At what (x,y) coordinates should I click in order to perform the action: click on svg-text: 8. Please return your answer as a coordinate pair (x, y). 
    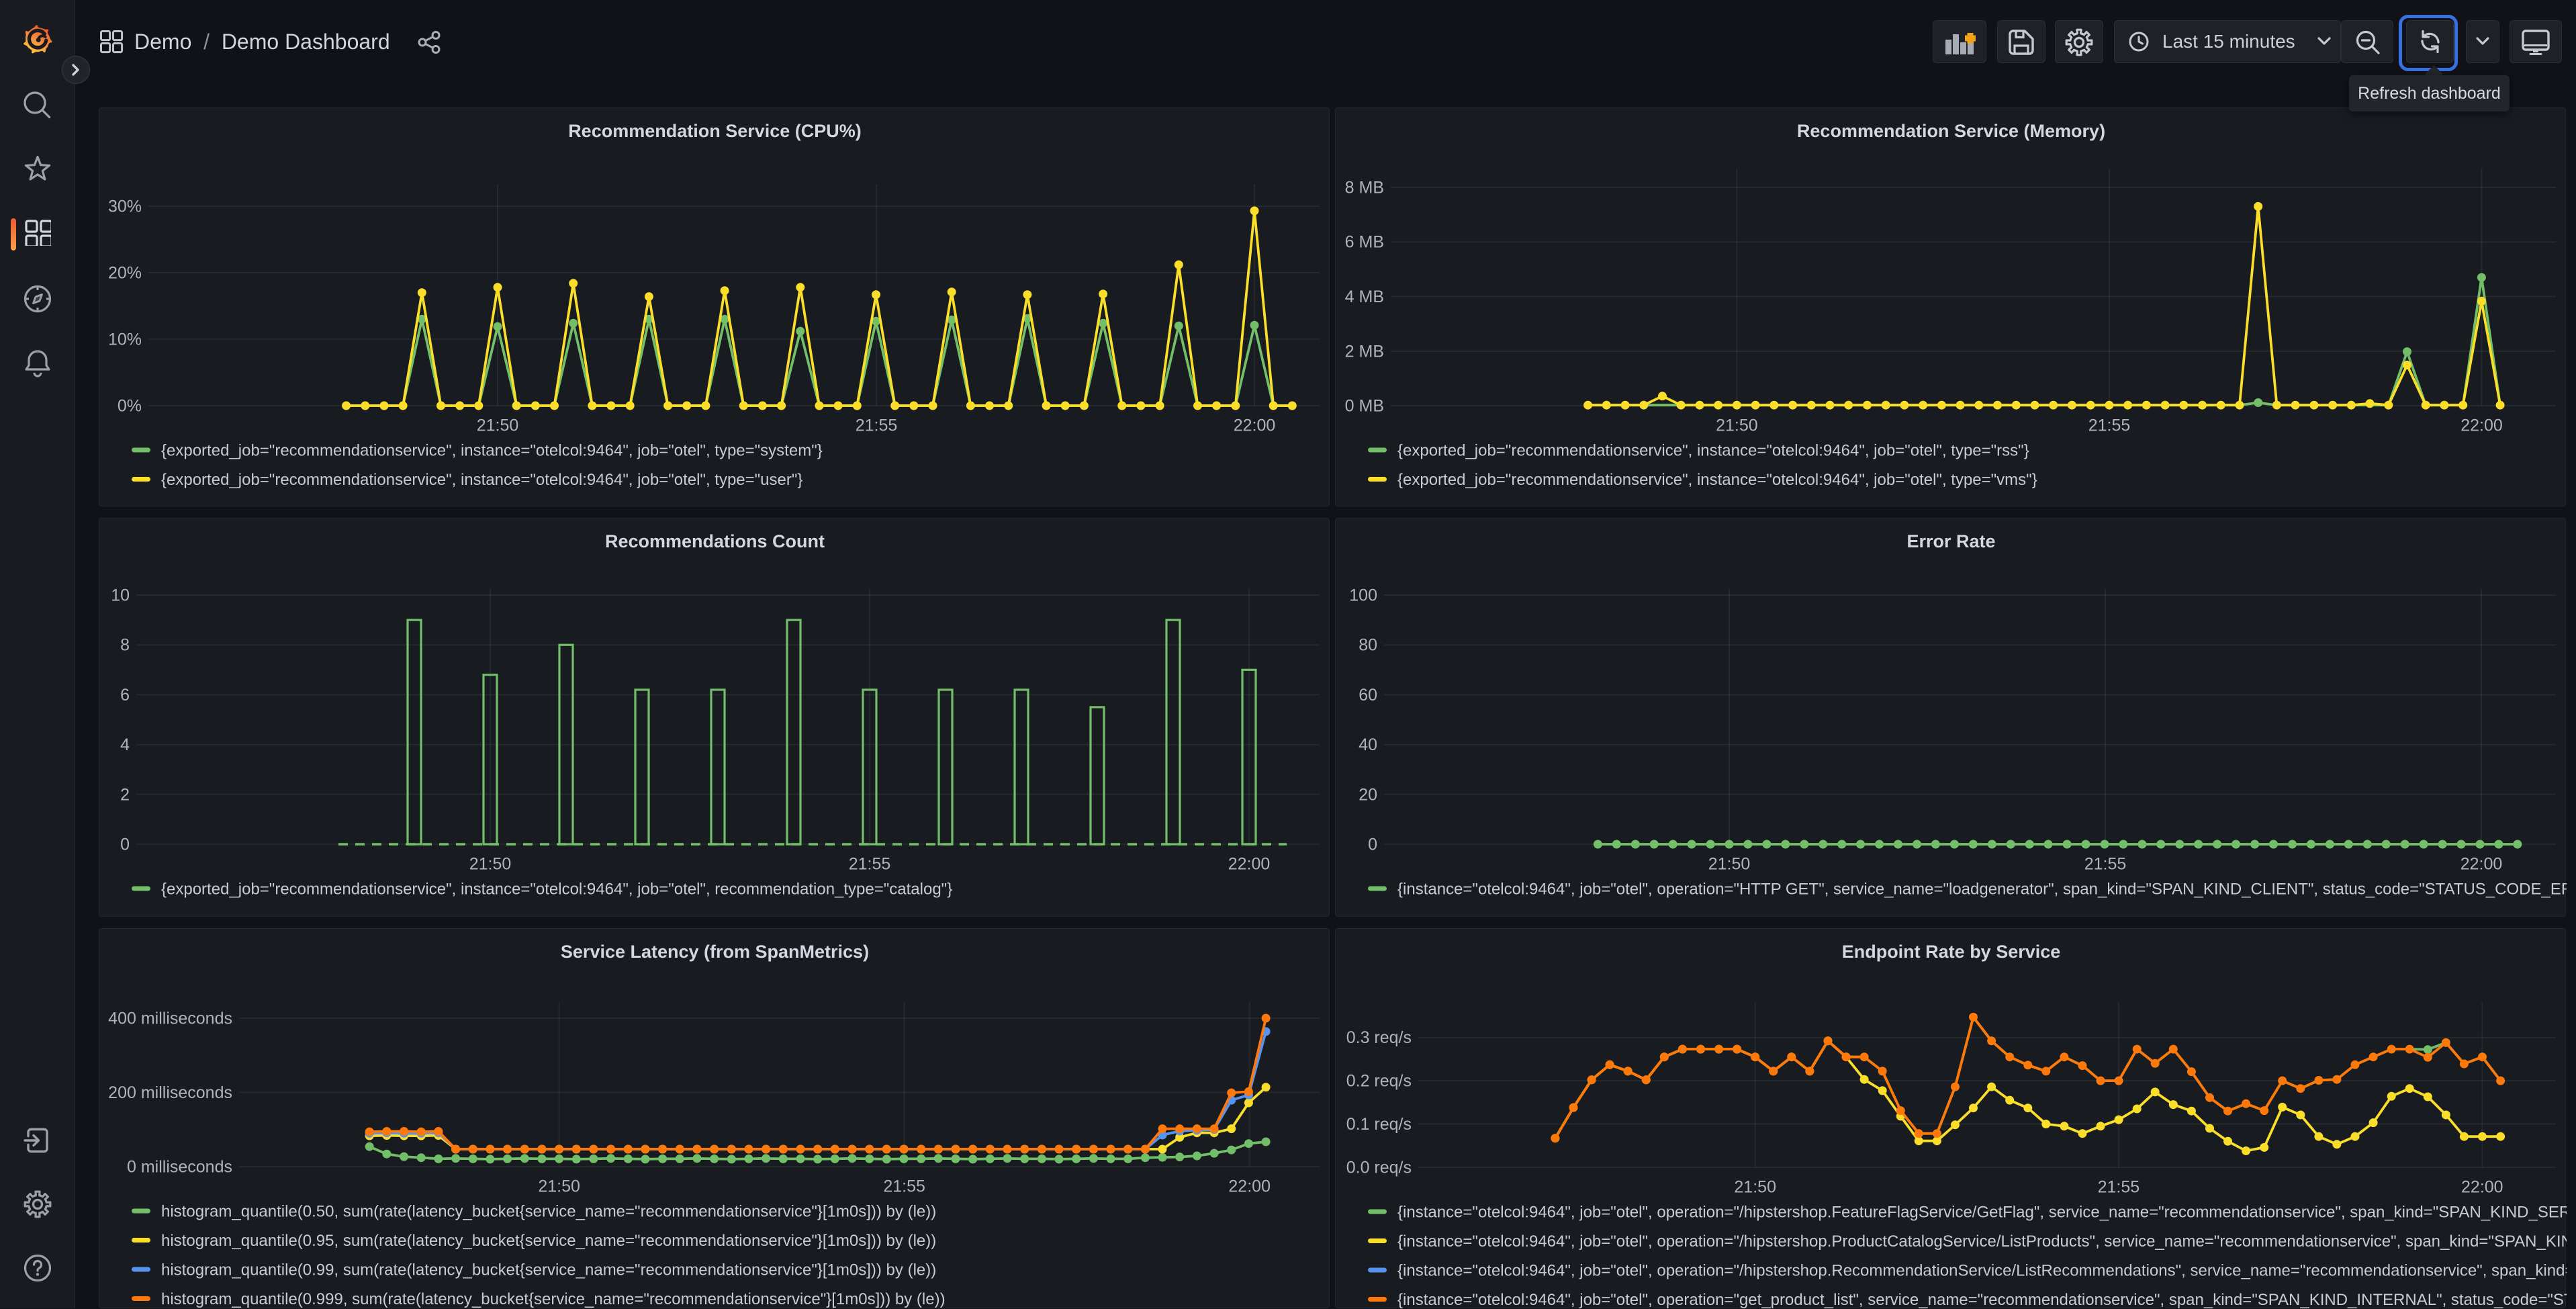
    Looking at the image, I should click on (125, 645).